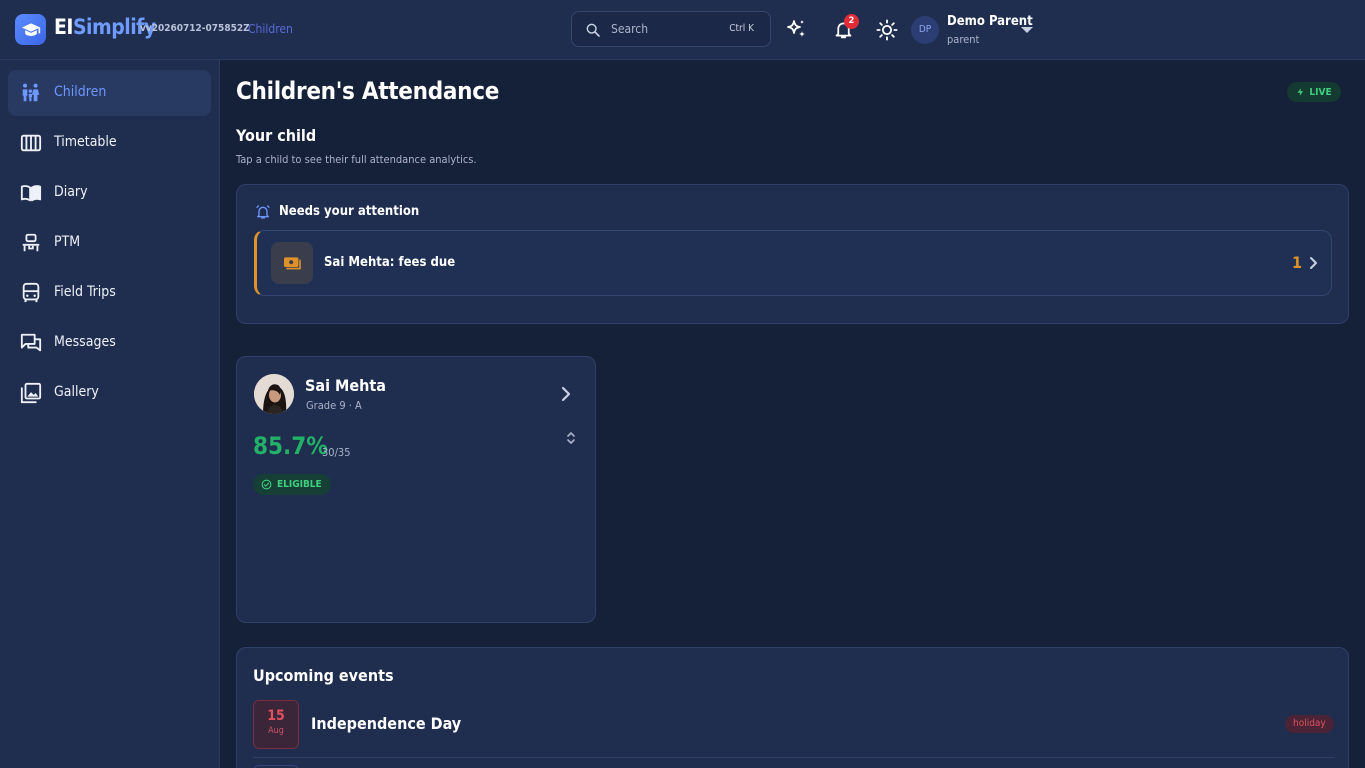  What do you see at coordinates (31, 92) in the screenshot?
I see `children-icon` at bounding box center [31, 92].